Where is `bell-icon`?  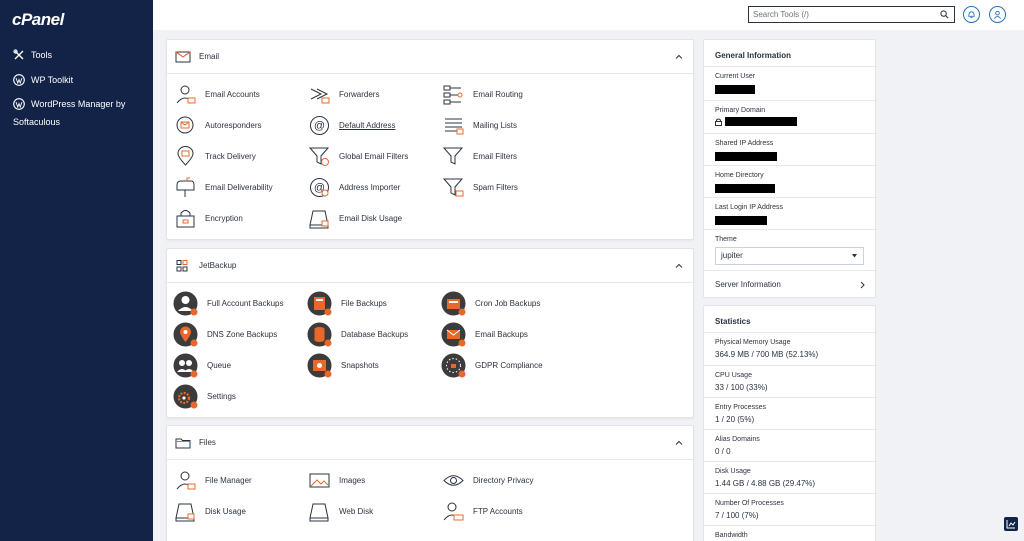
bell-icon is located at coordinates (971, 14).